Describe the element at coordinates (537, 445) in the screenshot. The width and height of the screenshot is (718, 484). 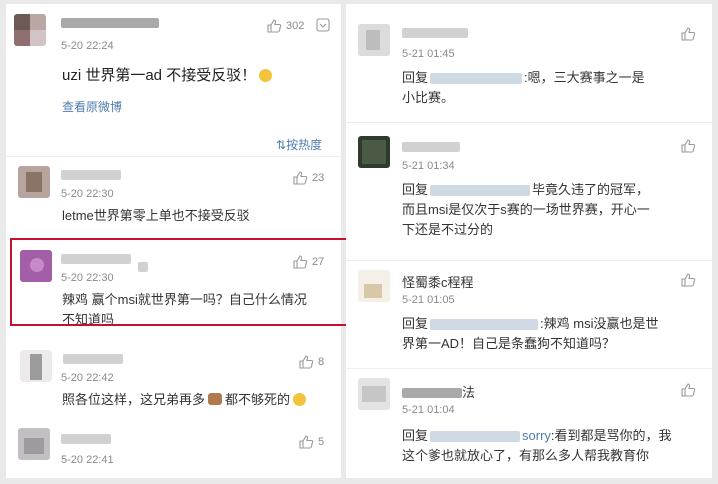
I see `comment-text: 回复 sorry:看到都是骂你的，我 这个爹也就放心了，有那么多人帮我教育你` at that location.